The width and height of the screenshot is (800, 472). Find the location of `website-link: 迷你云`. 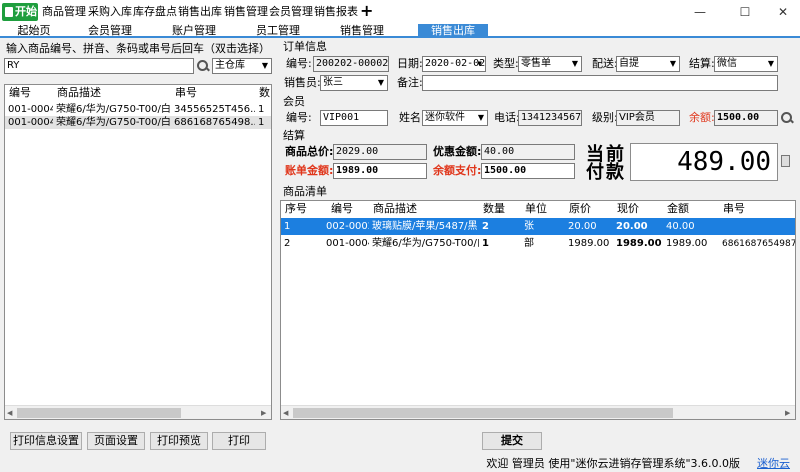

website-link: 迷你云 is located at coordinates (773, 464).